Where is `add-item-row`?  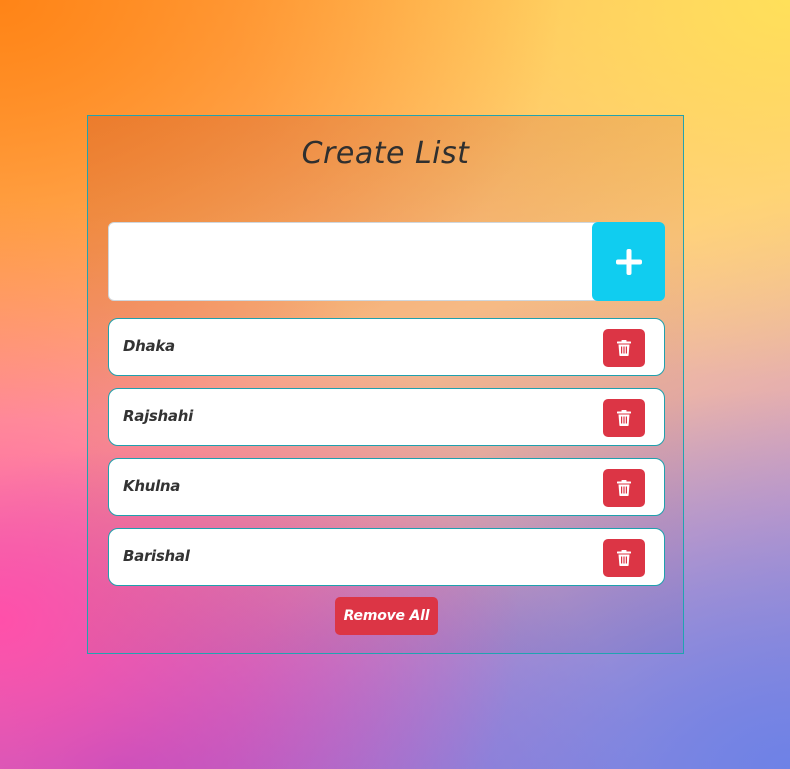 add-item-row is located at coordinates (386, 261).